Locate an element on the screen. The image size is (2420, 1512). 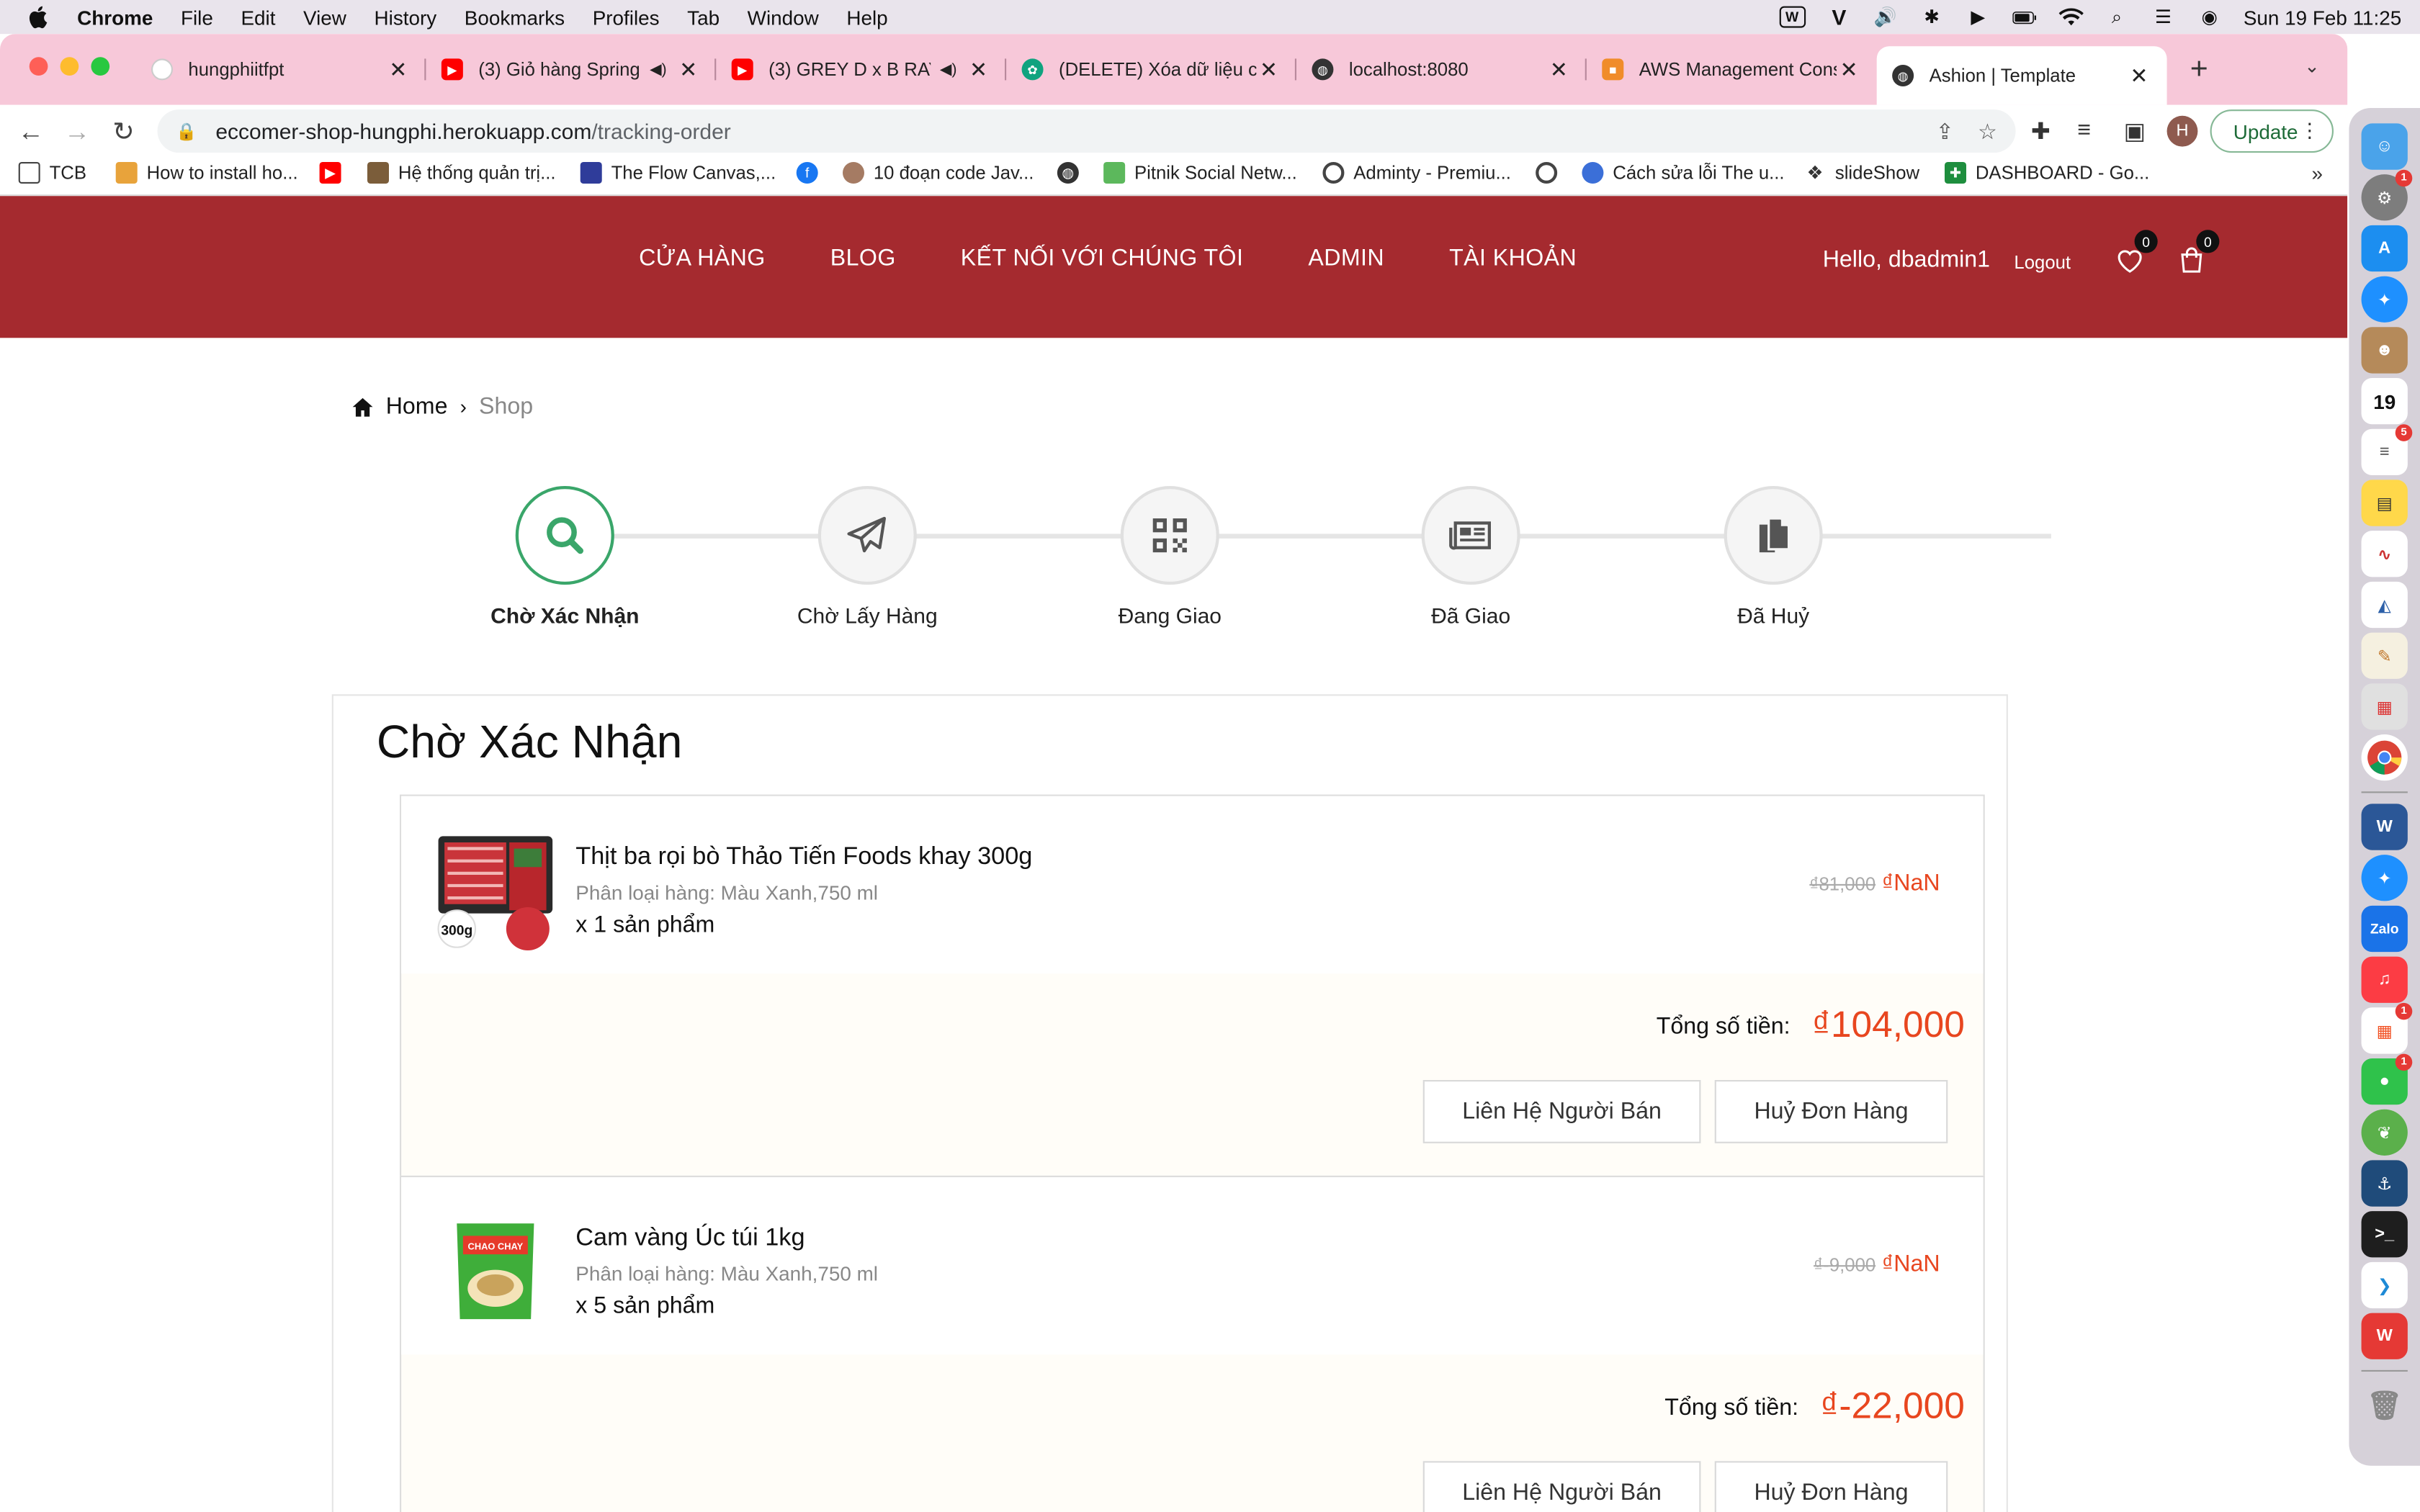
menu-help: Help is located at coordinates (867, 17).